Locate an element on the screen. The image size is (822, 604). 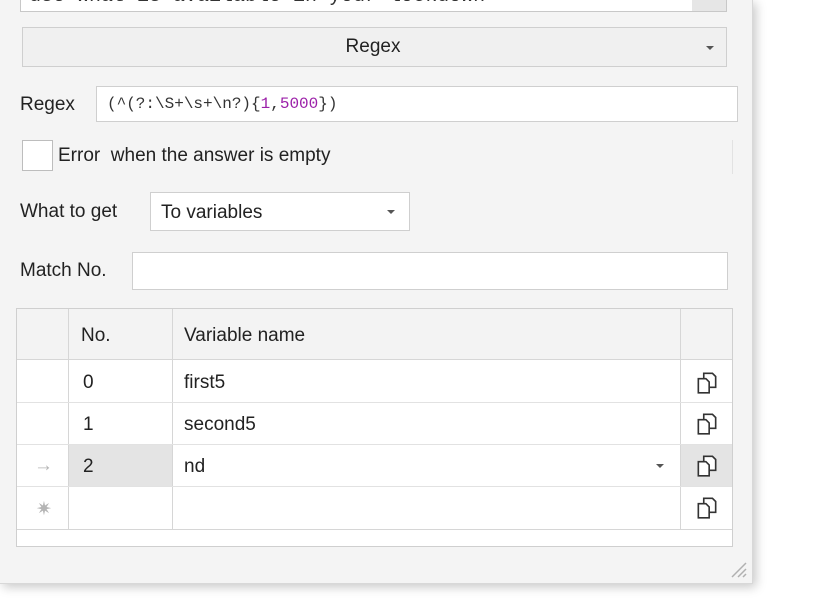
column-header-no: No. is located at coordinates (96, 336).